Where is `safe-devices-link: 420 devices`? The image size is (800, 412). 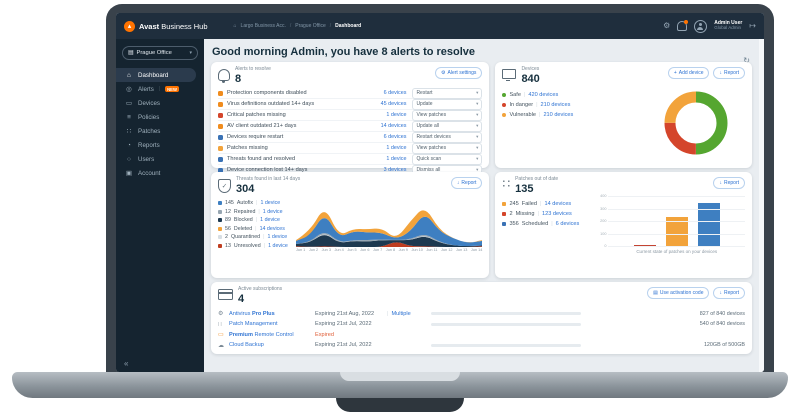 safe-devices-link: 420 devices is located at coordinates (543, 95).